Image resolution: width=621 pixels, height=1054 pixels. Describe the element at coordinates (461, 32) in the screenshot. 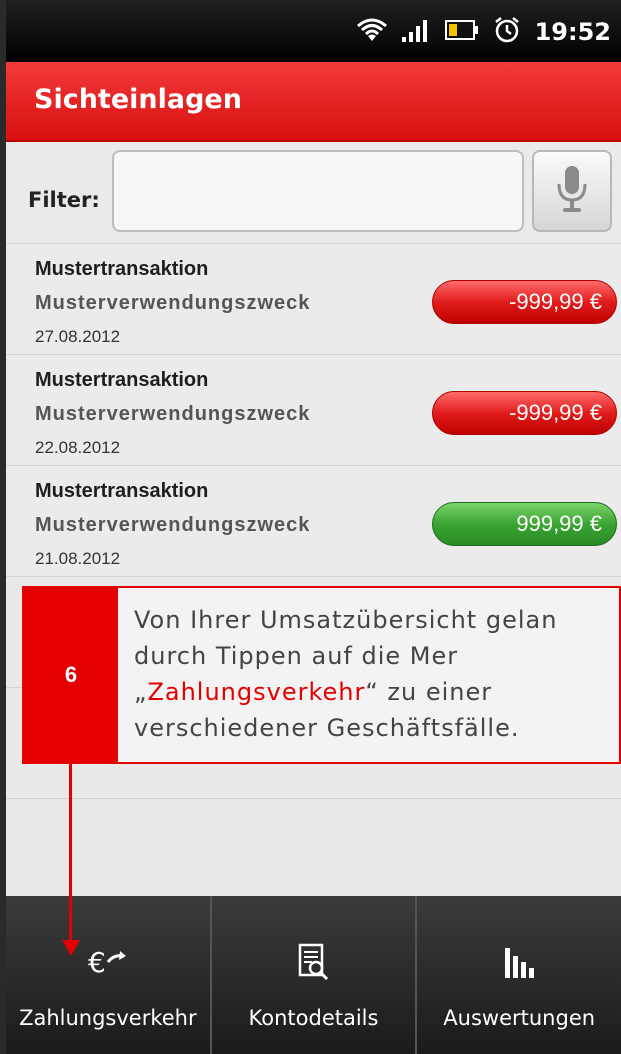

I see `battery-icon` at that location.